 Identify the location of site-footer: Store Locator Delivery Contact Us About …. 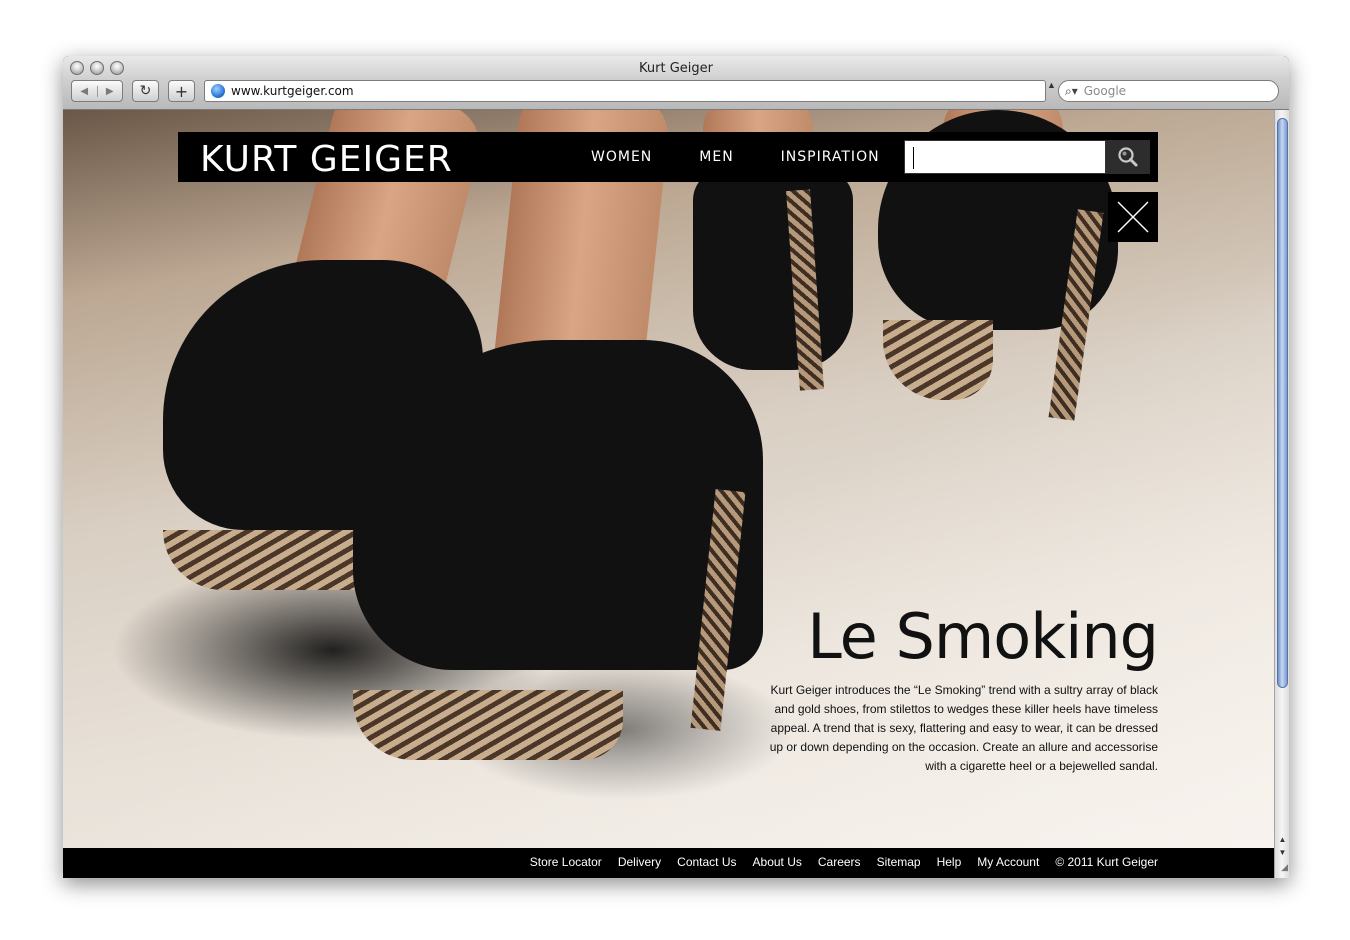
(668, 863).